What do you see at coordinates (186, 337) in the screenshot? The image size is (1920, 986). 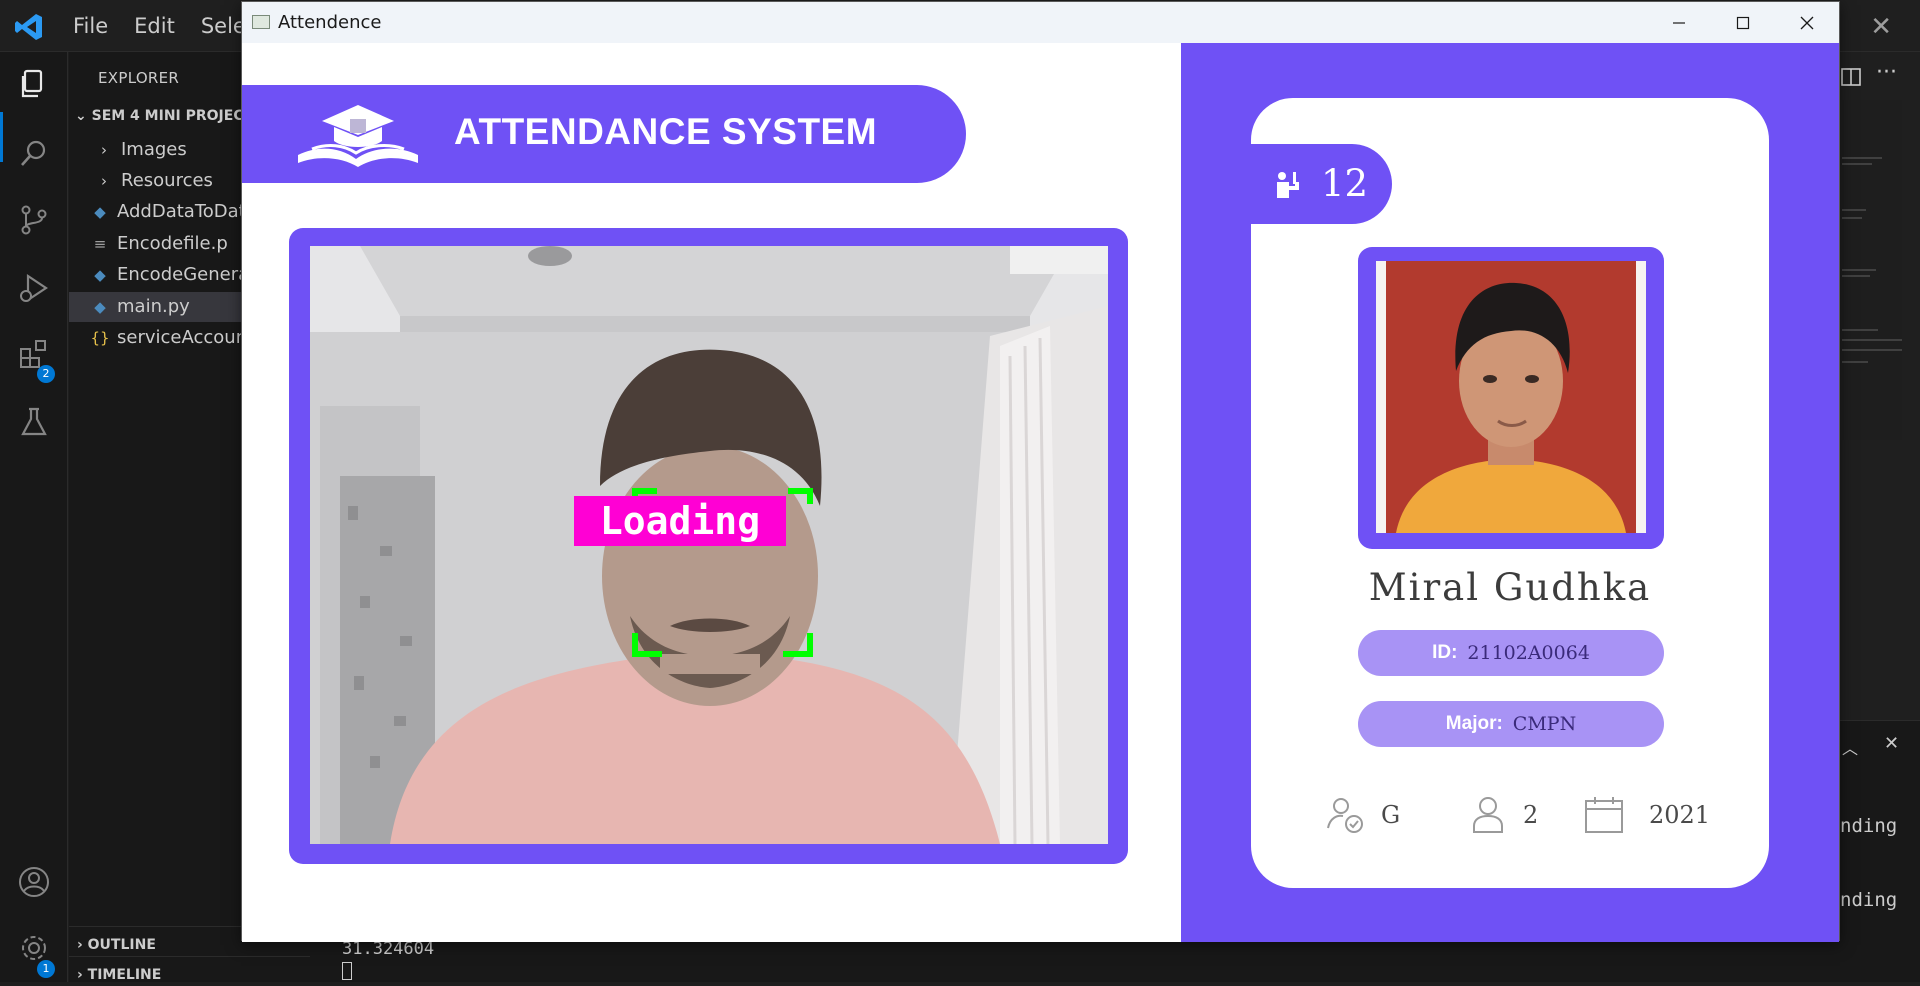 I see `tree-item-label: serviceAccount` at bounding box center [186, 337].